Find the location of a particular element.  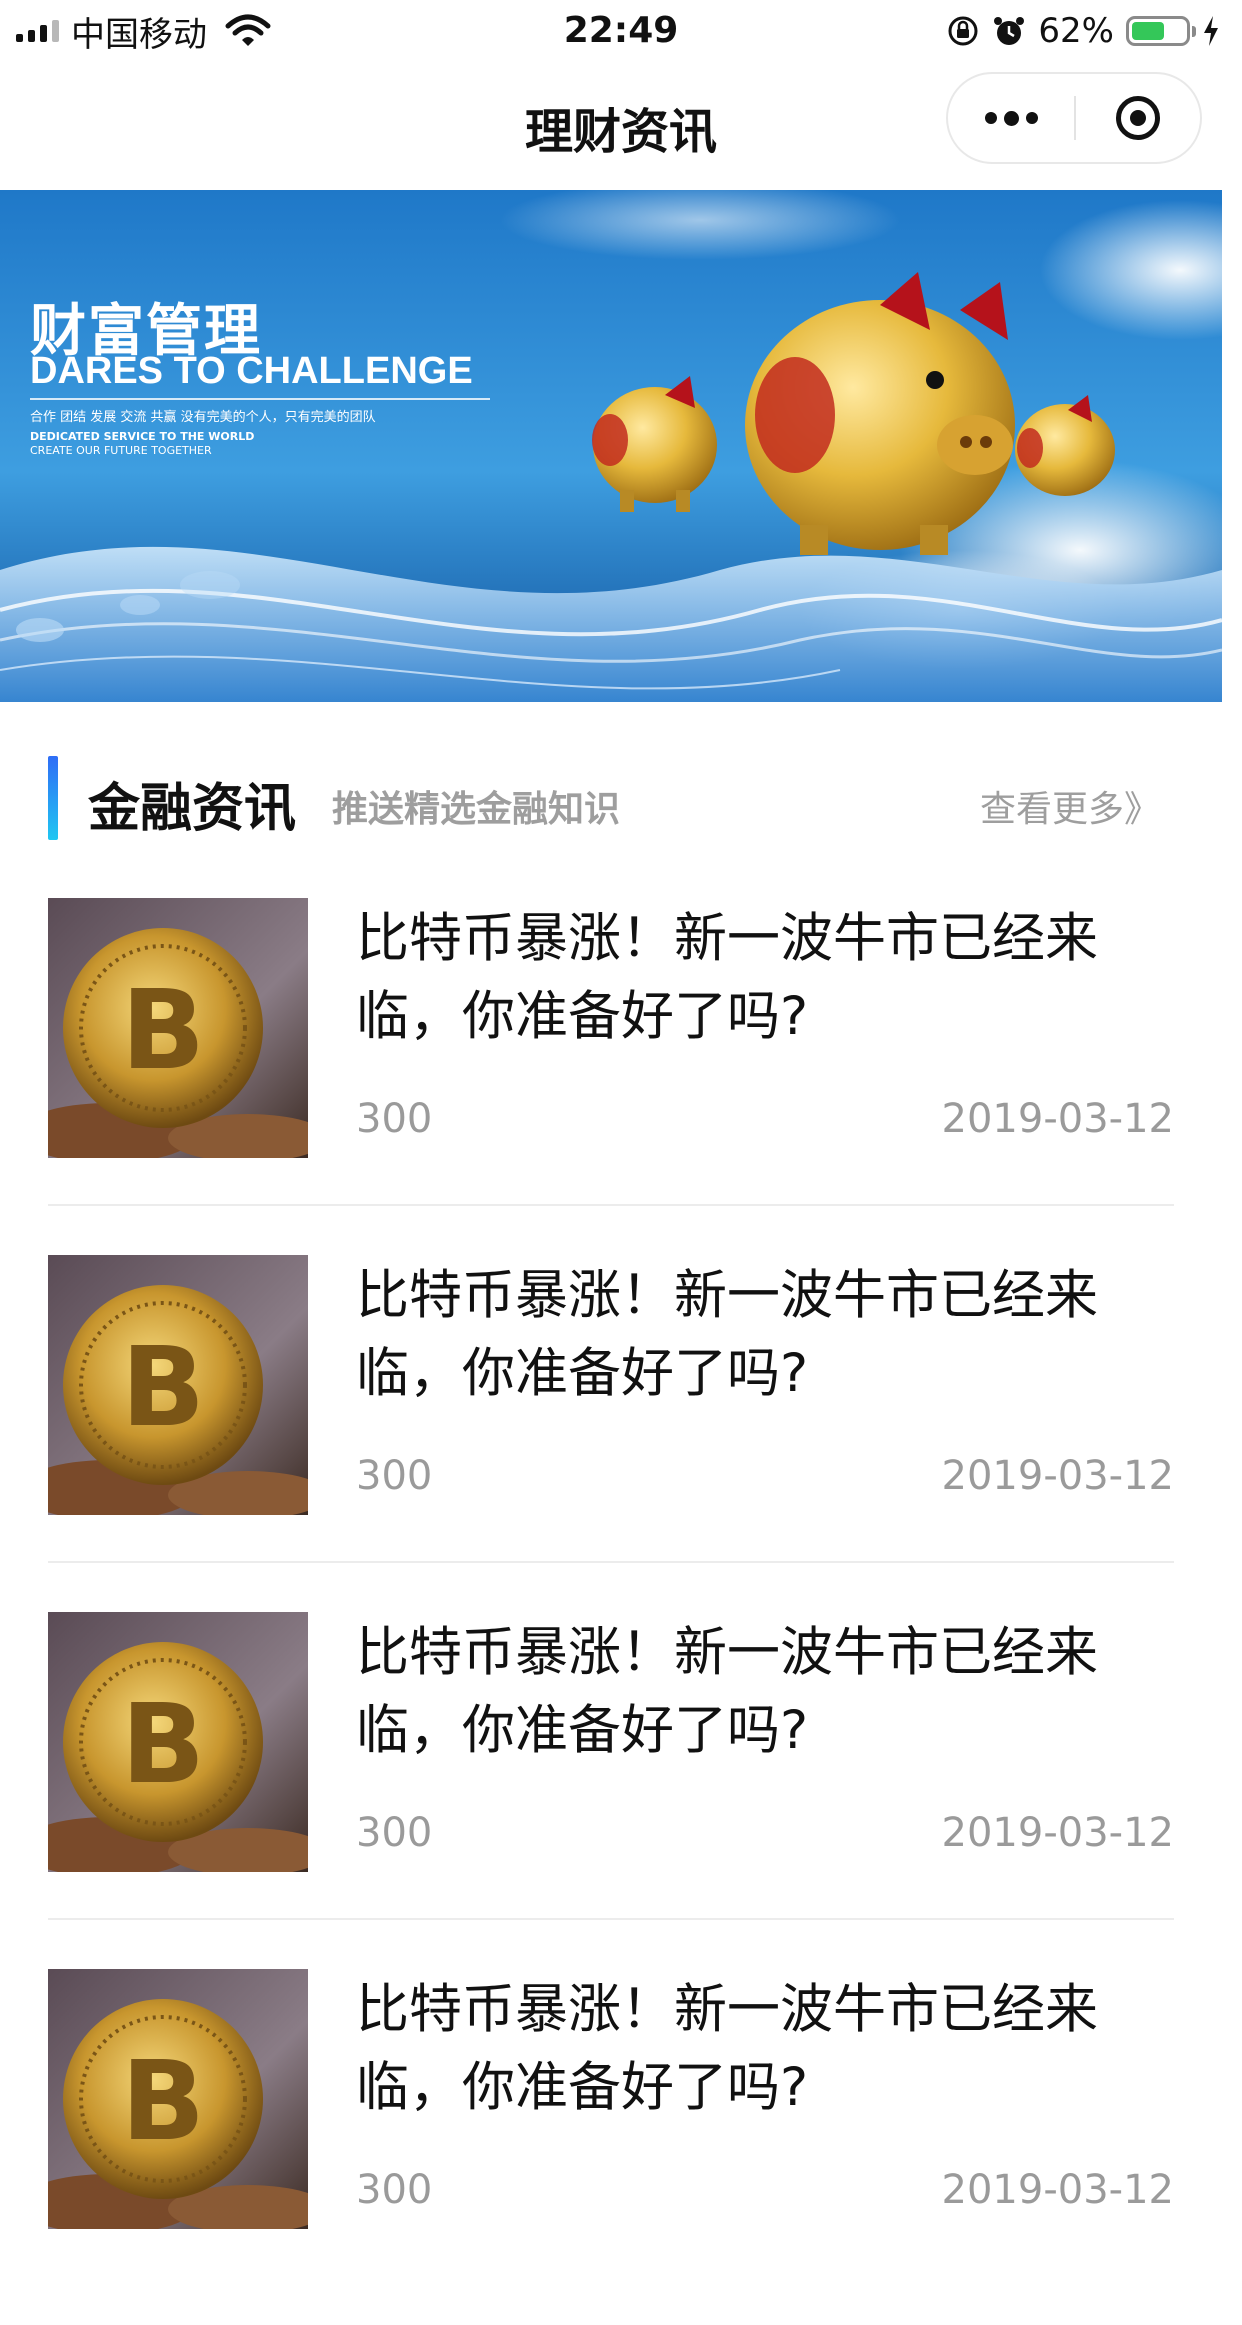

mini-program-close-icon is located at coordinates (1138, 118).